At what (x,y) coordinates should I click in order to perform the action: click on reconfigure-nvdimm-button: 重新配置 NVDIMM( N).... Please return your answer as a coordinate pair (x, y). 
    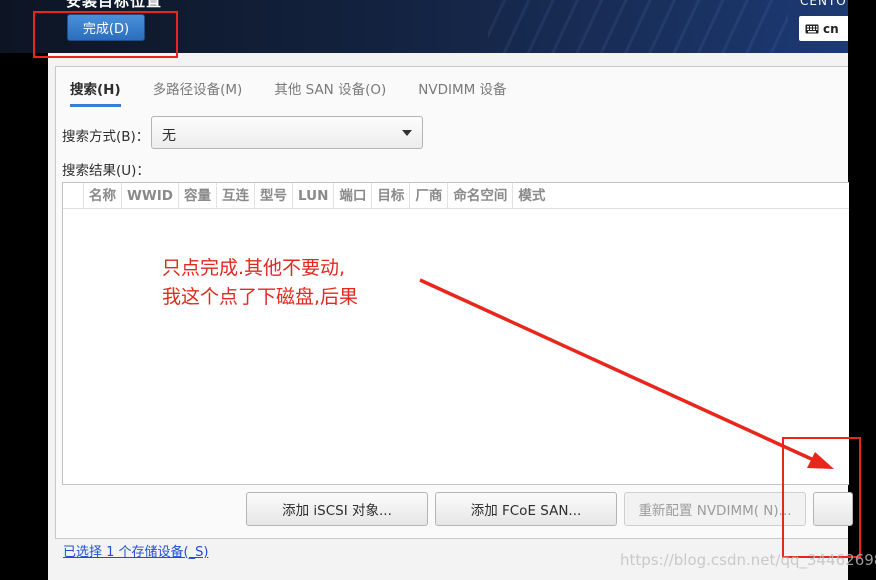
    Looking at the image, I should click on (715, 509).